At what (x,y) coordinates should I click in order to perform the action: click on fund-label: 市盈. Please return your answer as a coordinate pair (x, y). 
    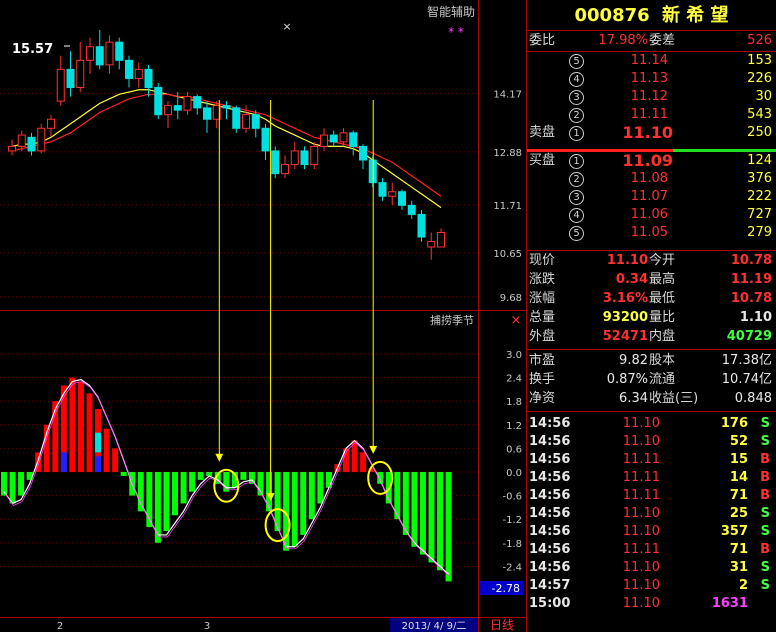
    Looking at the image, I should click on (542, 360).